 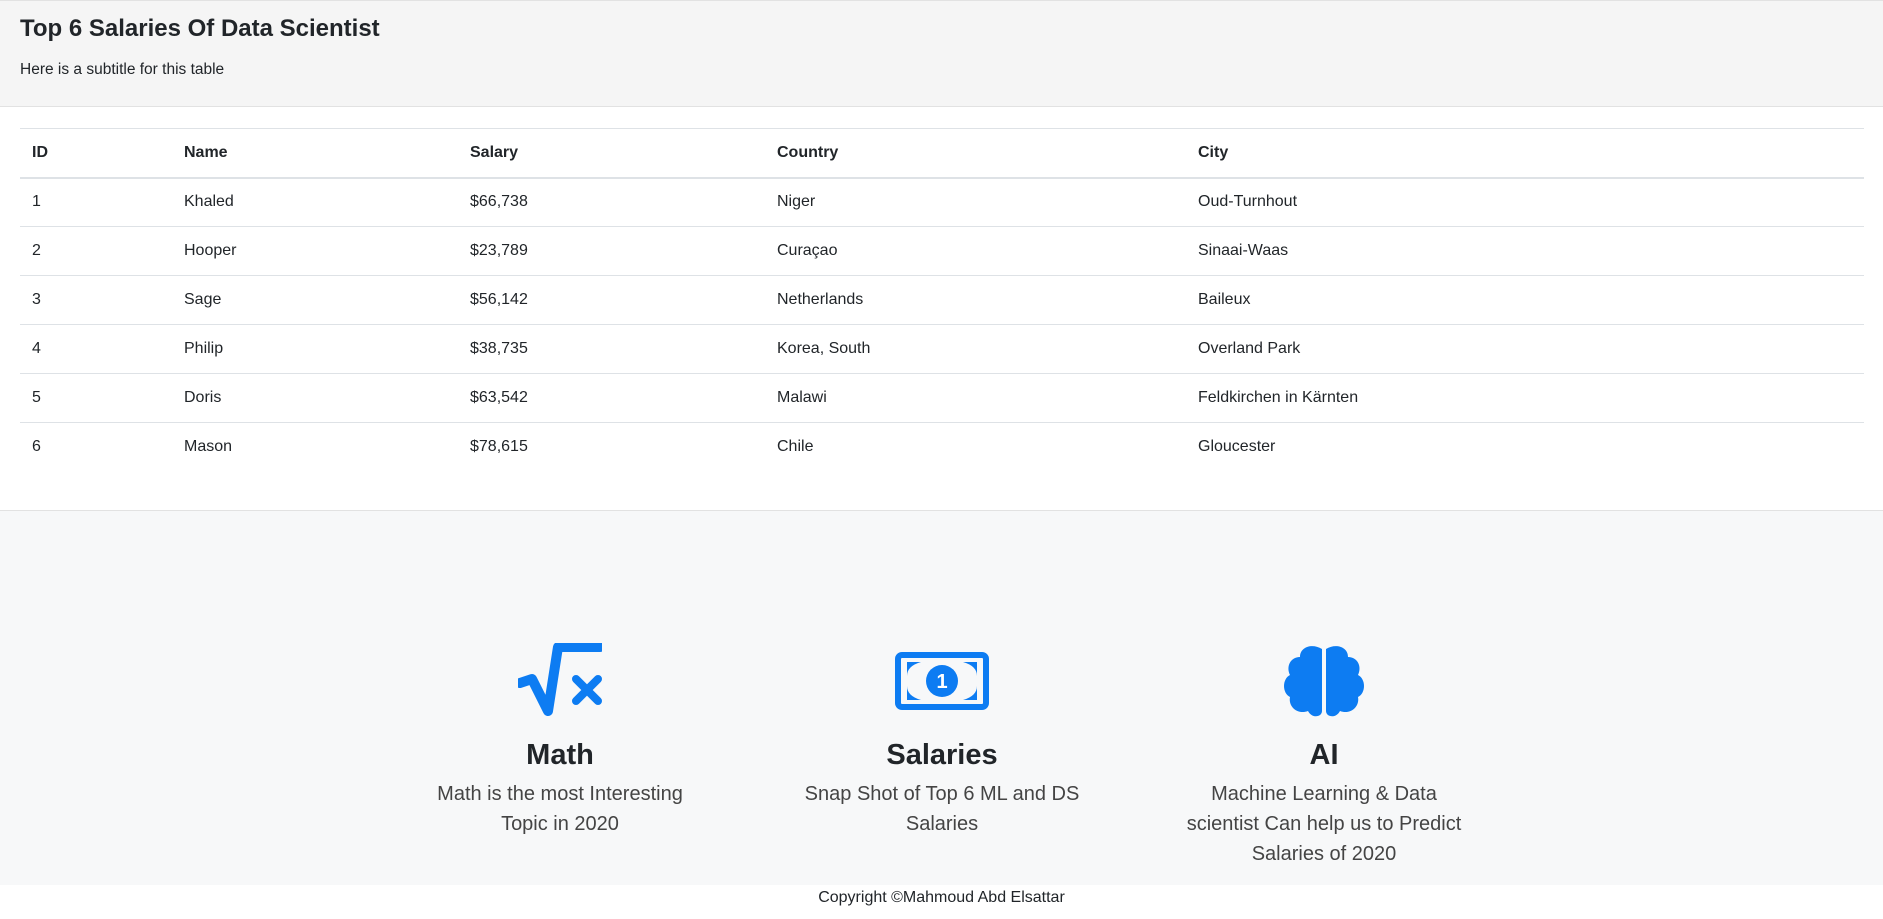 What do you see at coordinates (203, 299) in the screenshot?
I see `cell-name: Sage` at bounding box center [203, 299].